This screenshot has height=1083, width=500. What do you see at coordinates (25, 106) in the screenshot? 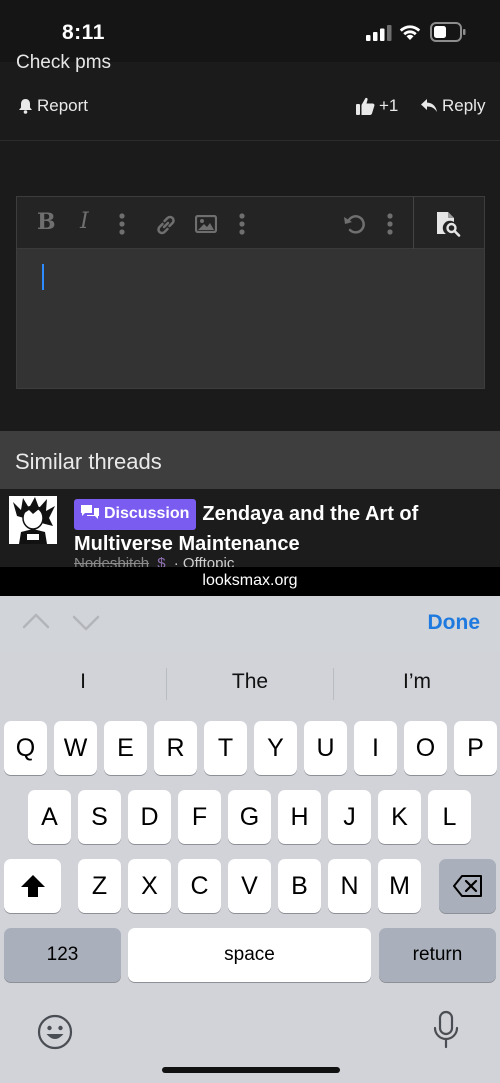
I see `bell-icon` at bounding box center [25, 106].